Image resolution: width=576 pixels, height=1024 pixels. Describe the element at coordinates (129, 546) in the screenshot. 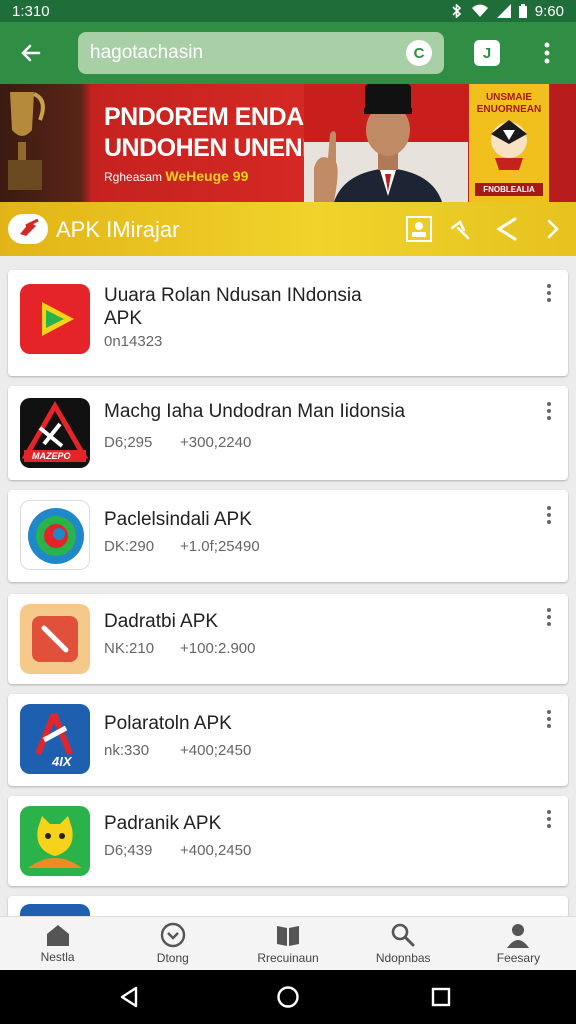

I see `app-code: DK:290` at that location.